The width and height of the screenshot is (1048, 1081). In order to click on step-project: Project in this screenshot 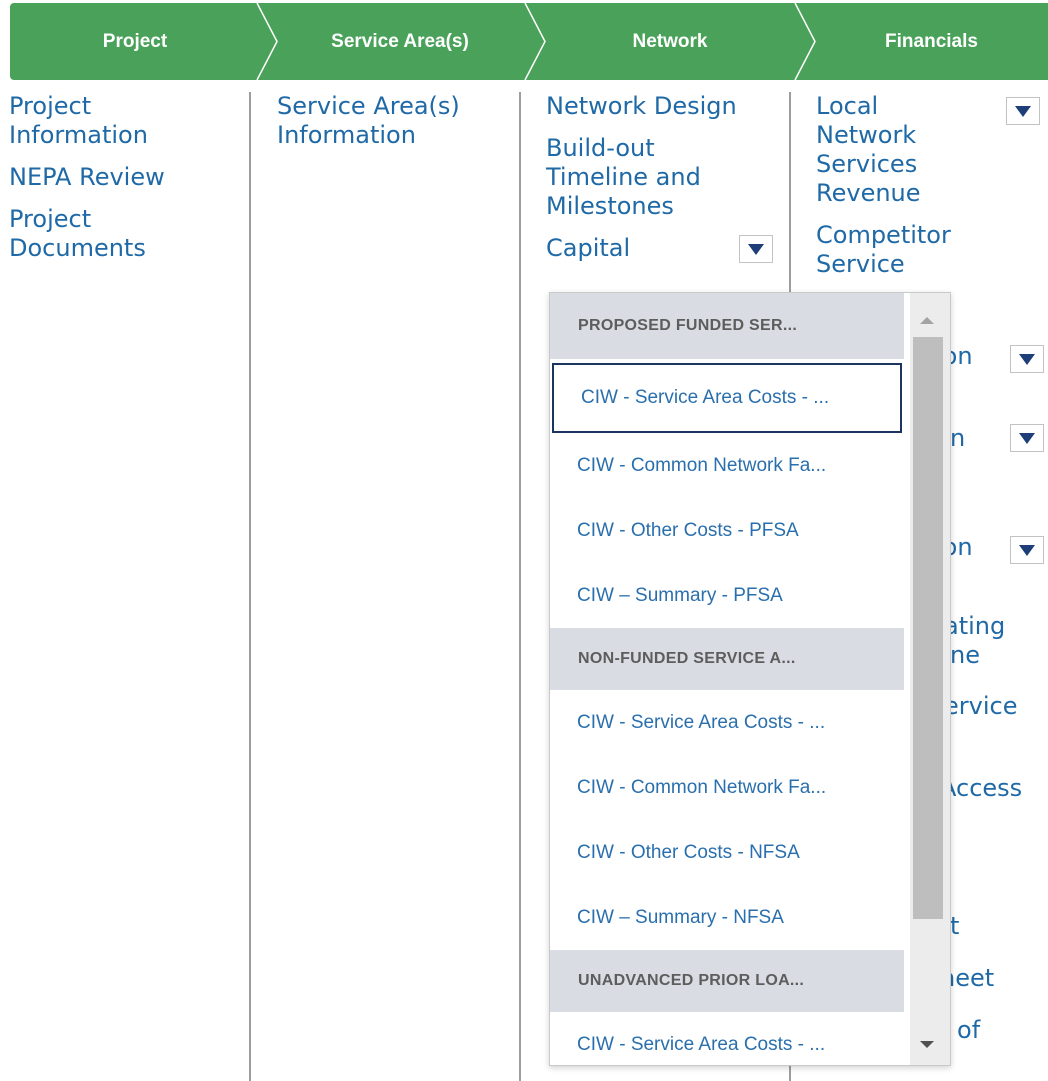, I will do `click(135, 41)`.